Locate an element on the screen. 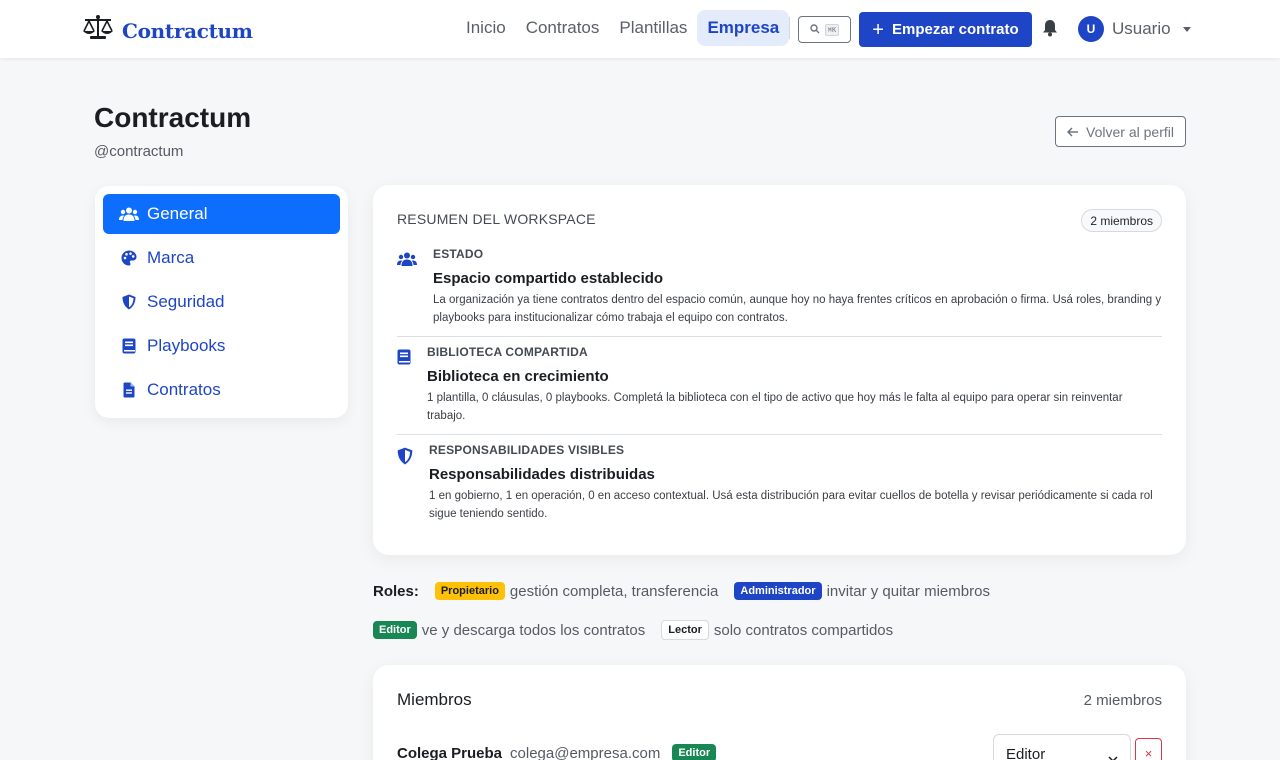 Image resolution: width=1280 pixels, height=760 pixels. avatar: U is located at coordinates (1091, 29).